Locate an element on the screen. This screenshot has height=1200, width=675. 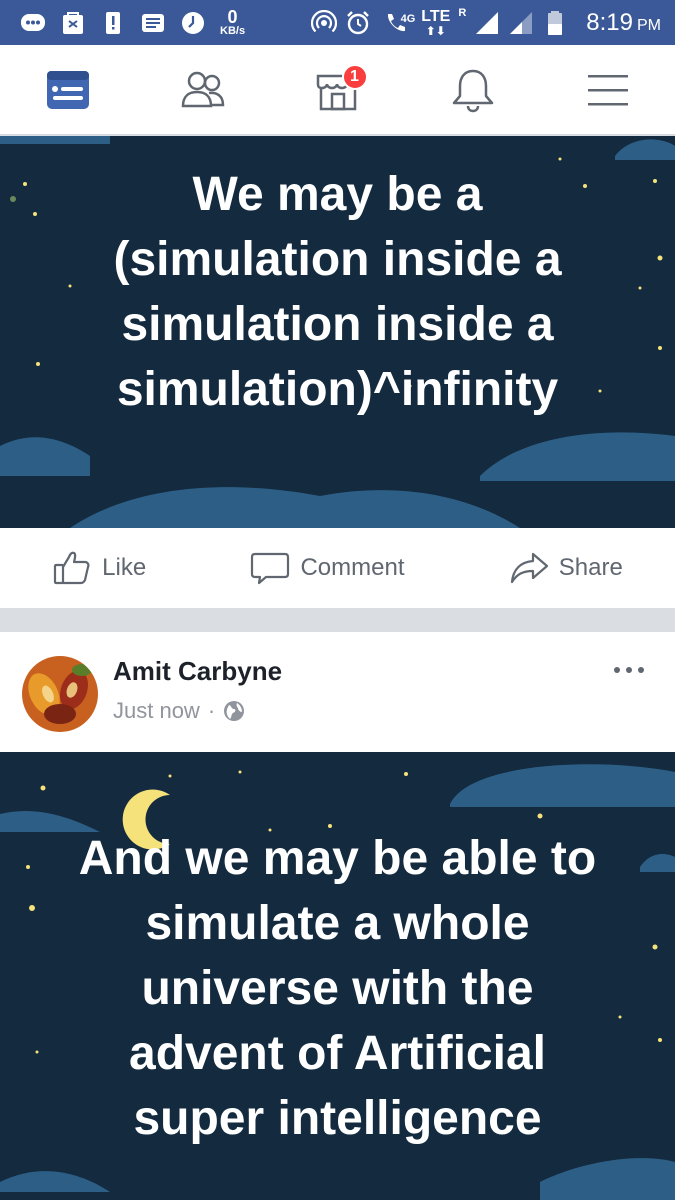
post-meta: Just now · is located at coordinates (179, 711).